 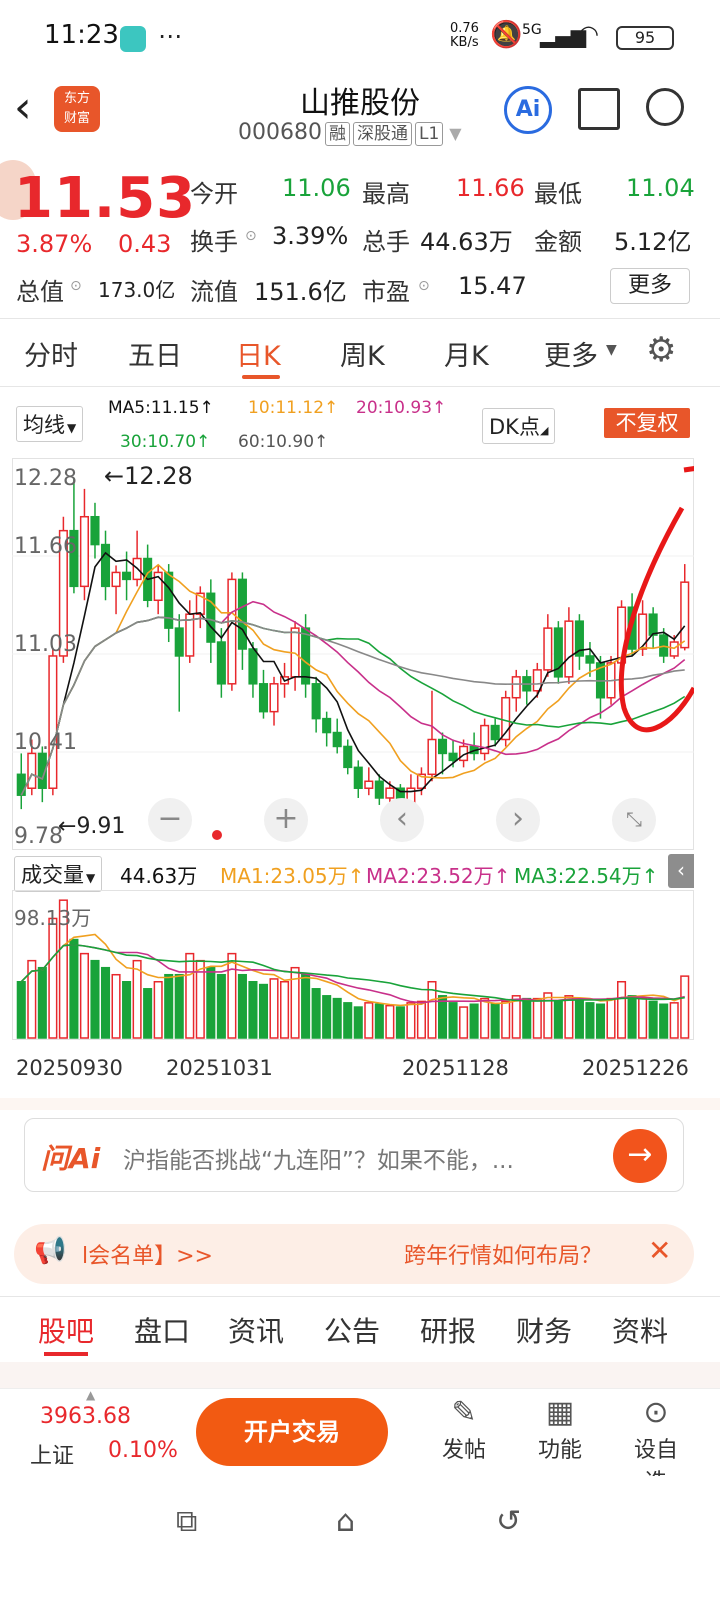 What do you see at coordinates (611, 350) in the screenshot?
I see `chevron-down-icon: ▼` at bounding box center [611, 350].